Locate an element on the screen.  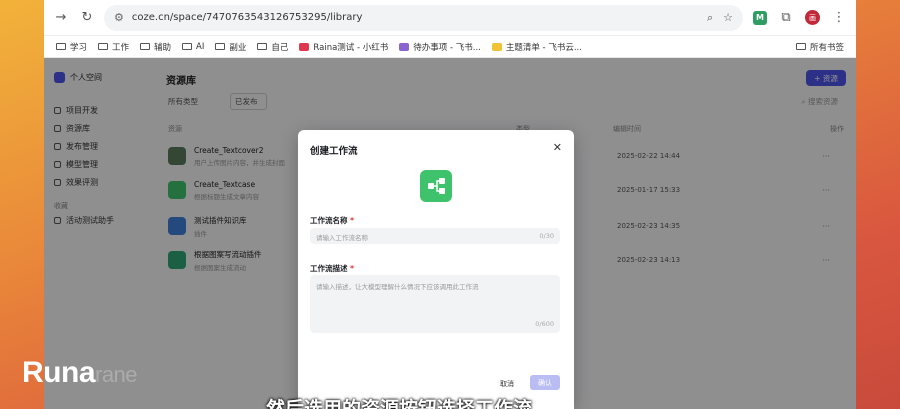
all-bookmarks: 所有书签 is located at coordinates (819, 47).